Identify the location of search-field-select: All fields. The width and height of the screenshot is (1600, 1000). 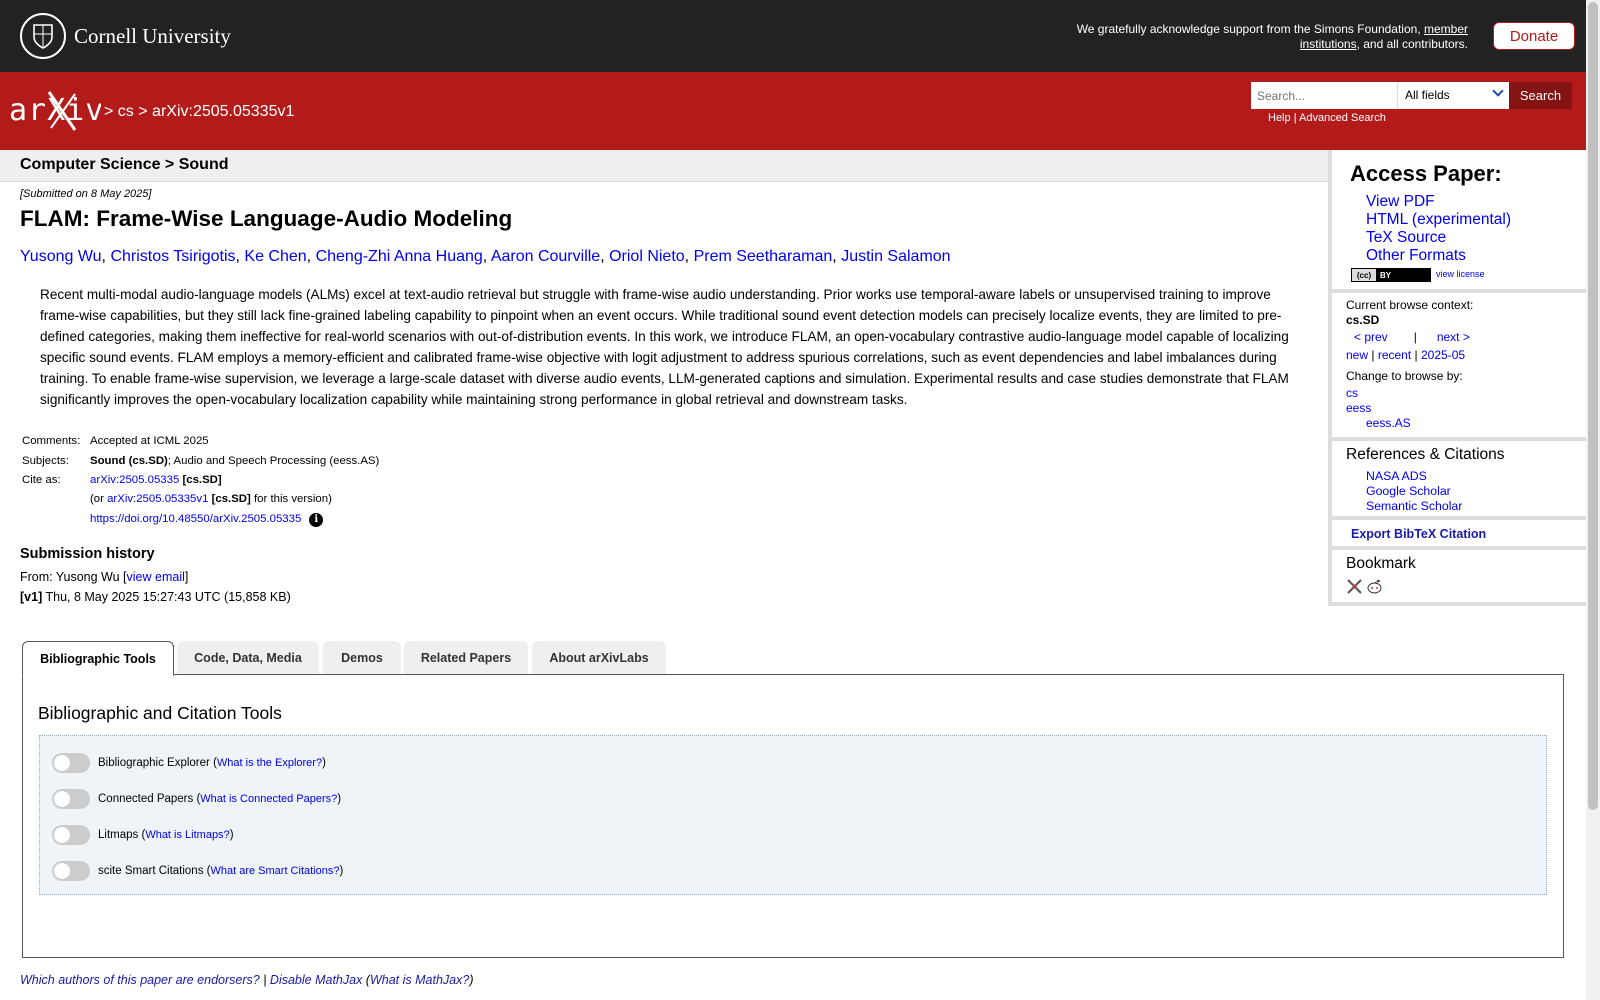
(1453, 95).